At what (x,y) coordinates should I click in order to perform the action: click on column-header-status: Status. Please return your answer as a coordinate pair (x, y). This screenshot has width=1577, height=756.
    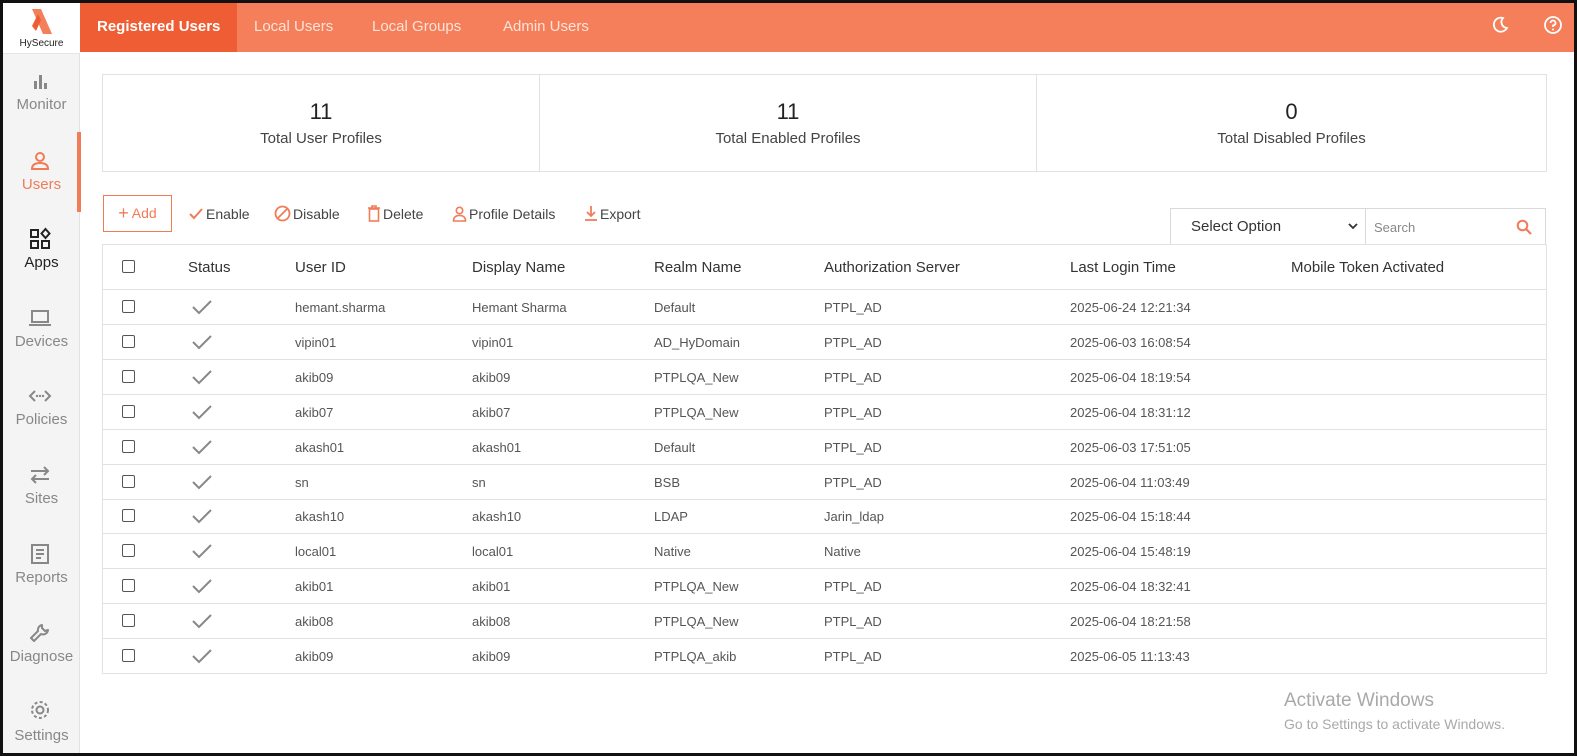
    Looking at the image, I should click on (209, 267).